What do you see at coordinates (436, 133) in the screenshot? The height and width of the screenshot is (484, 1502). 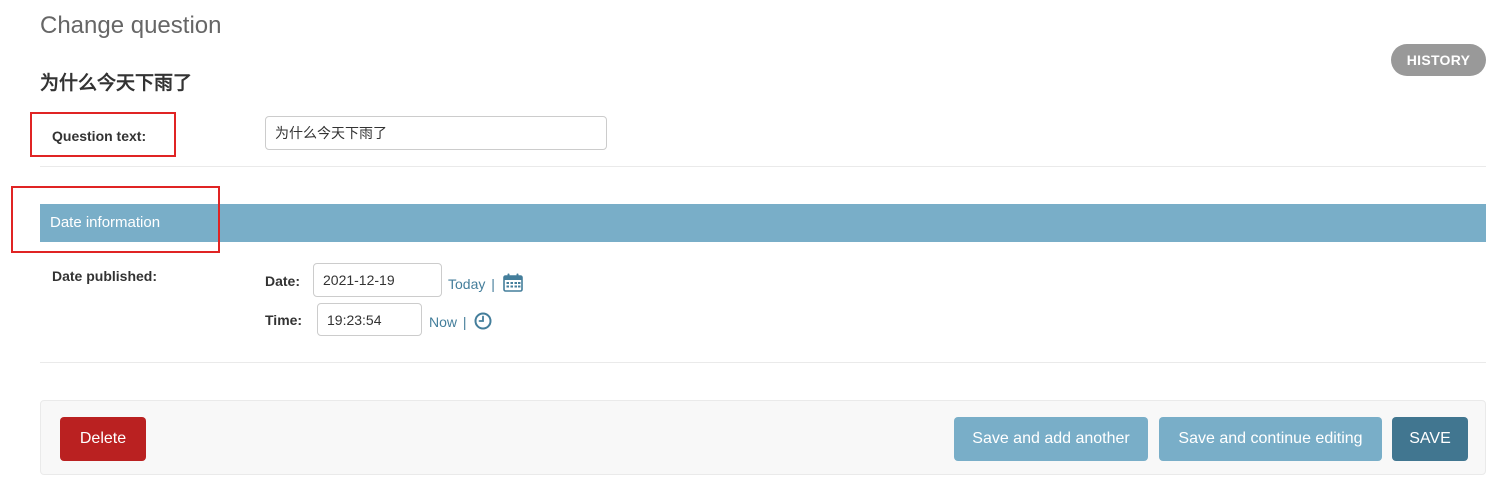 I see `question-text-input` at bounding box center [436, 133].